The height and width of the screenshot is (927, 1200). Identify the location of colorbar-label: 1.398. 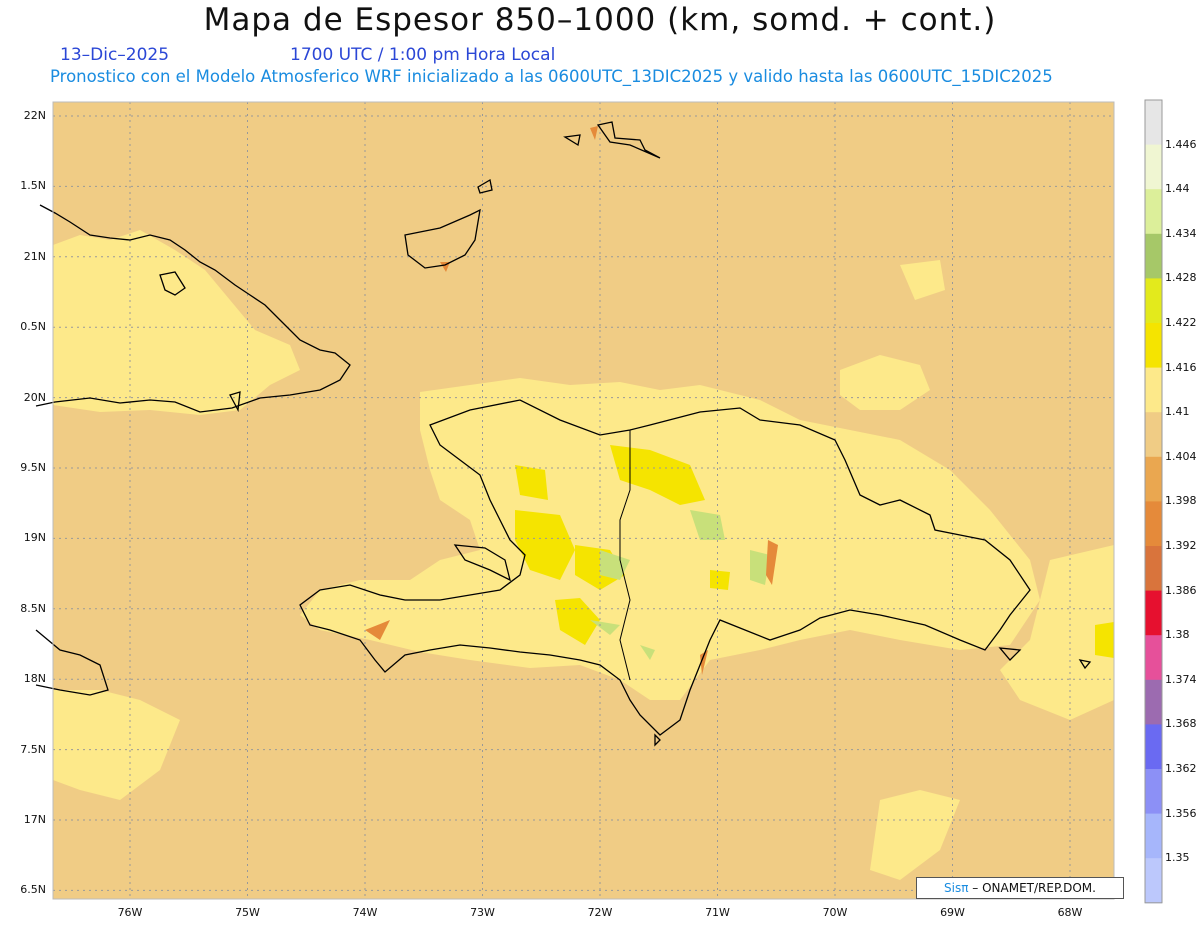
(1181, 501).